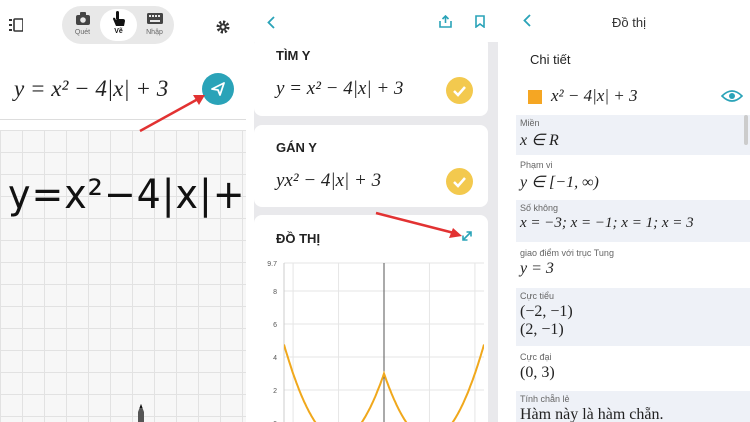  I want to click on detail-row-domain: Miền x ∈ R, so click(633, 135).